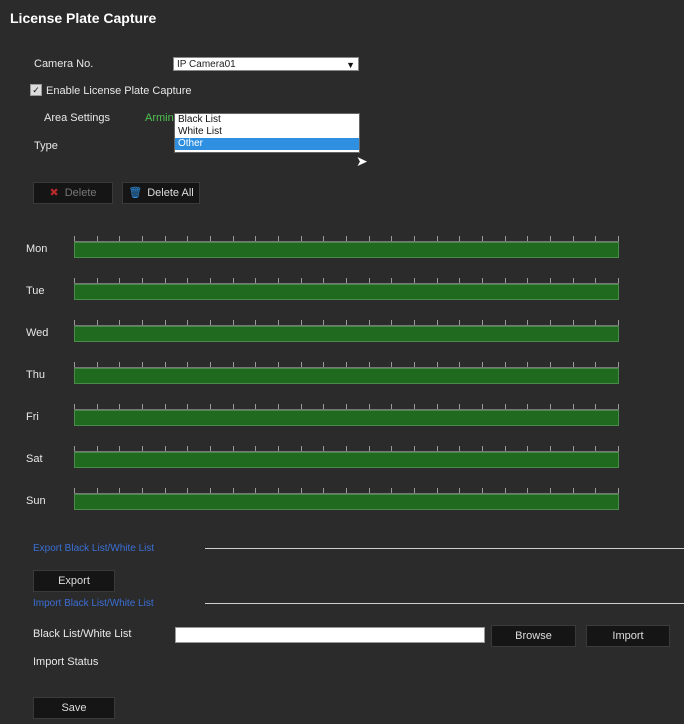  I want to click on day-label: Mon, so click(37, 249).